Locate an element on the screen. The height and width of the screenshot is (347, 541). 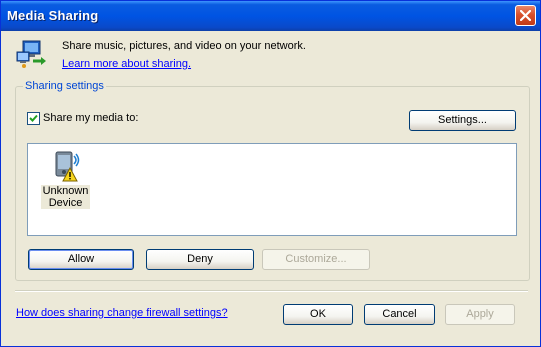
checkmark-icon is located at coordinates (33, 118).